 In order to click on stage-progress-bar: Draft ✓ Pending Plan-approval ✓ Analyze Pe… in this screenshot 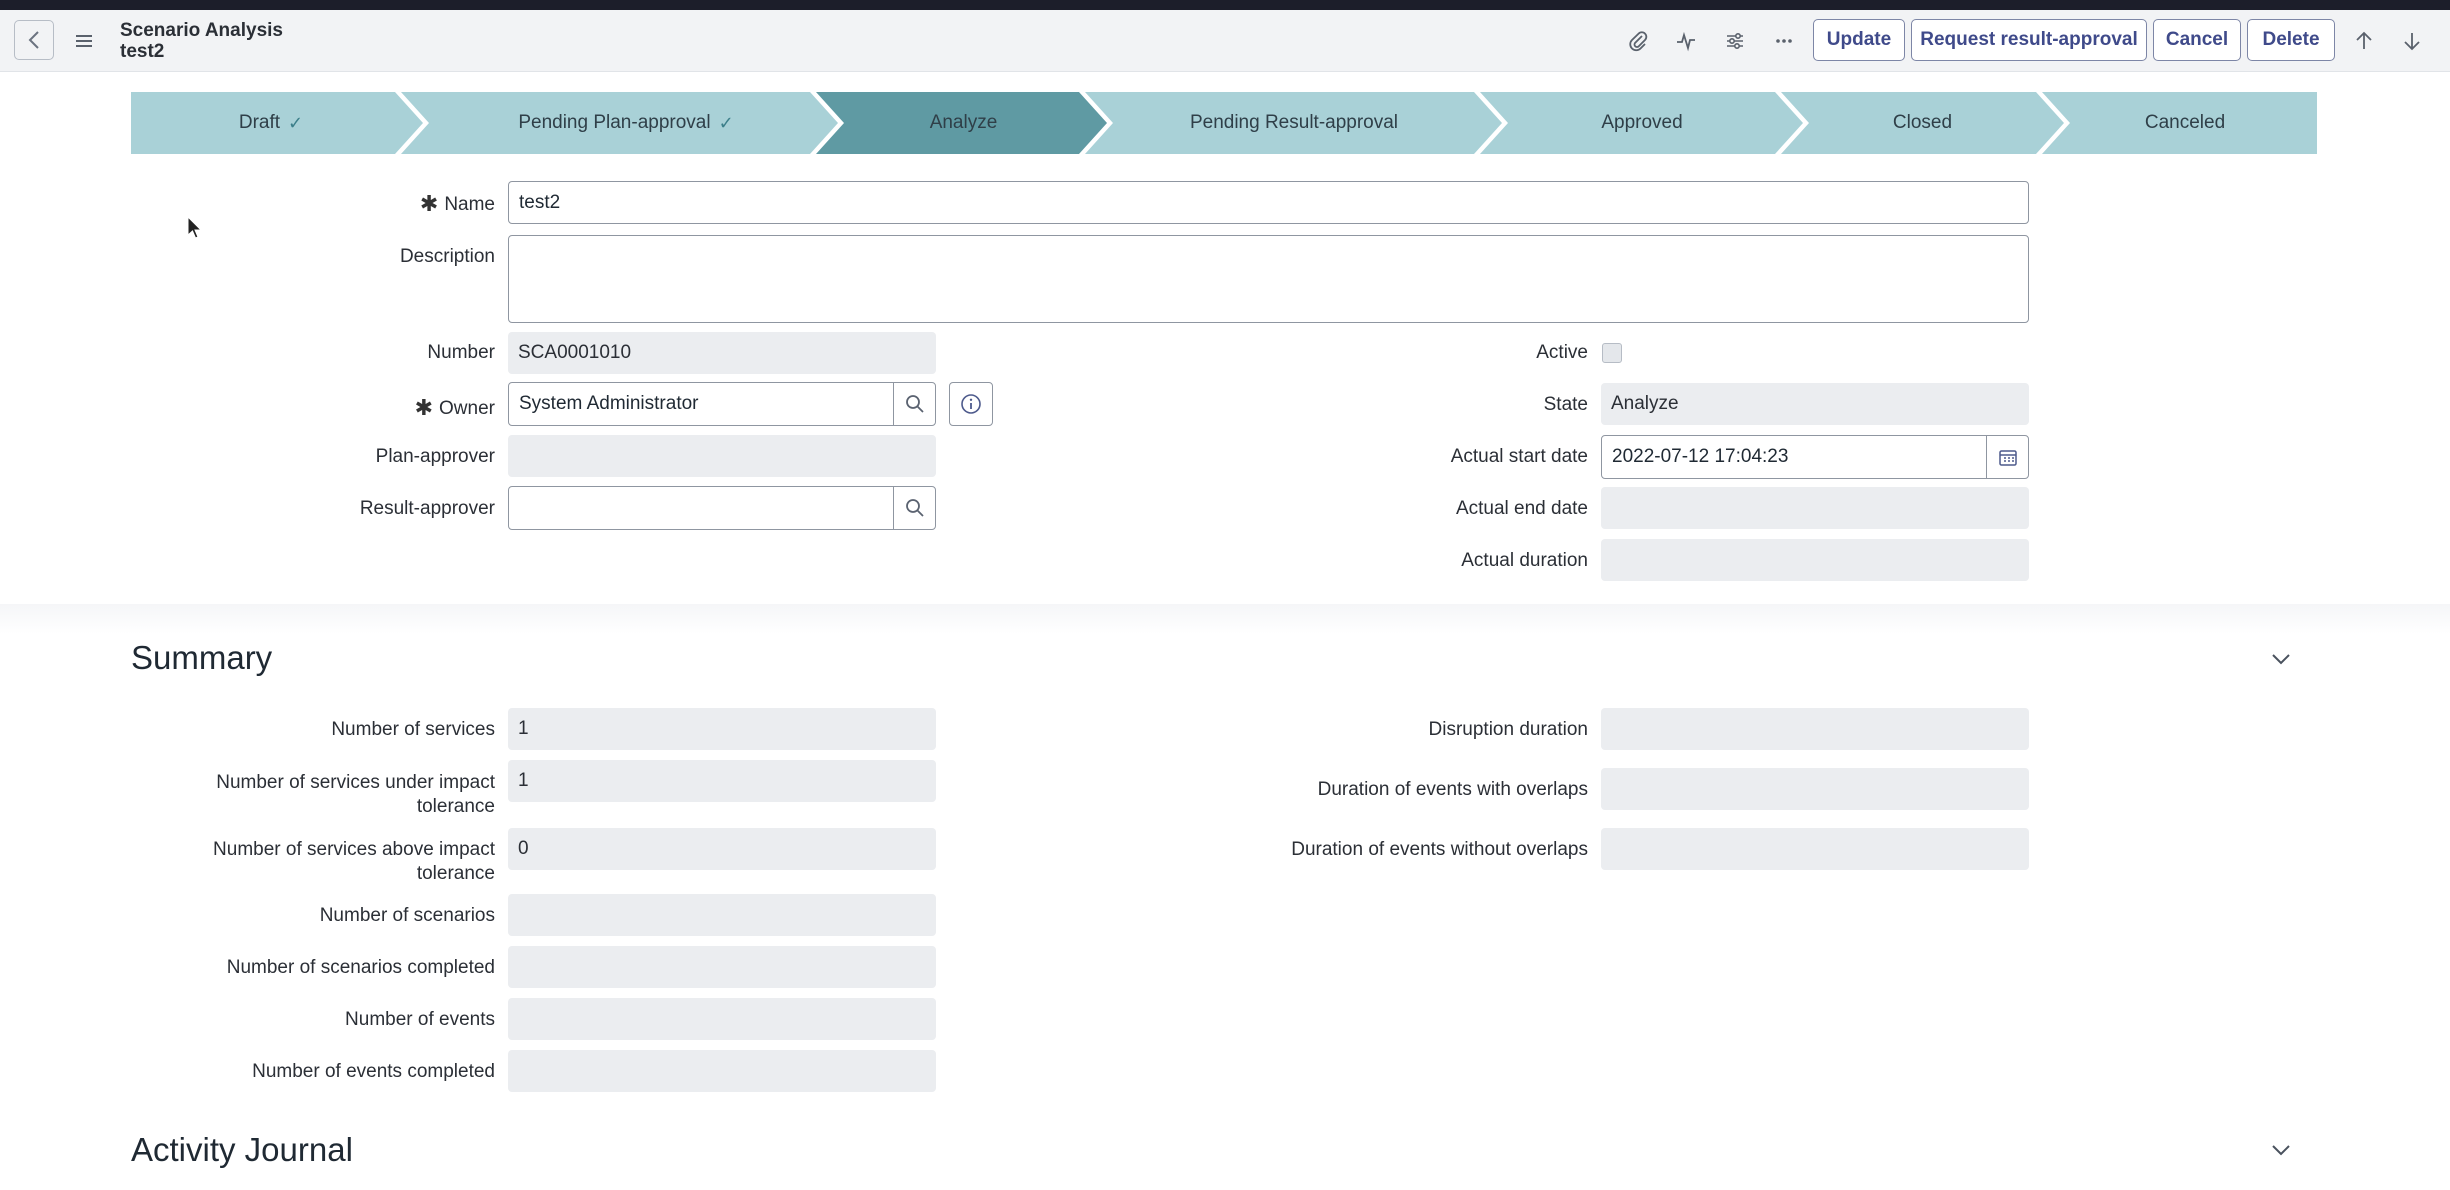, I will do `click(1224, 123)`.